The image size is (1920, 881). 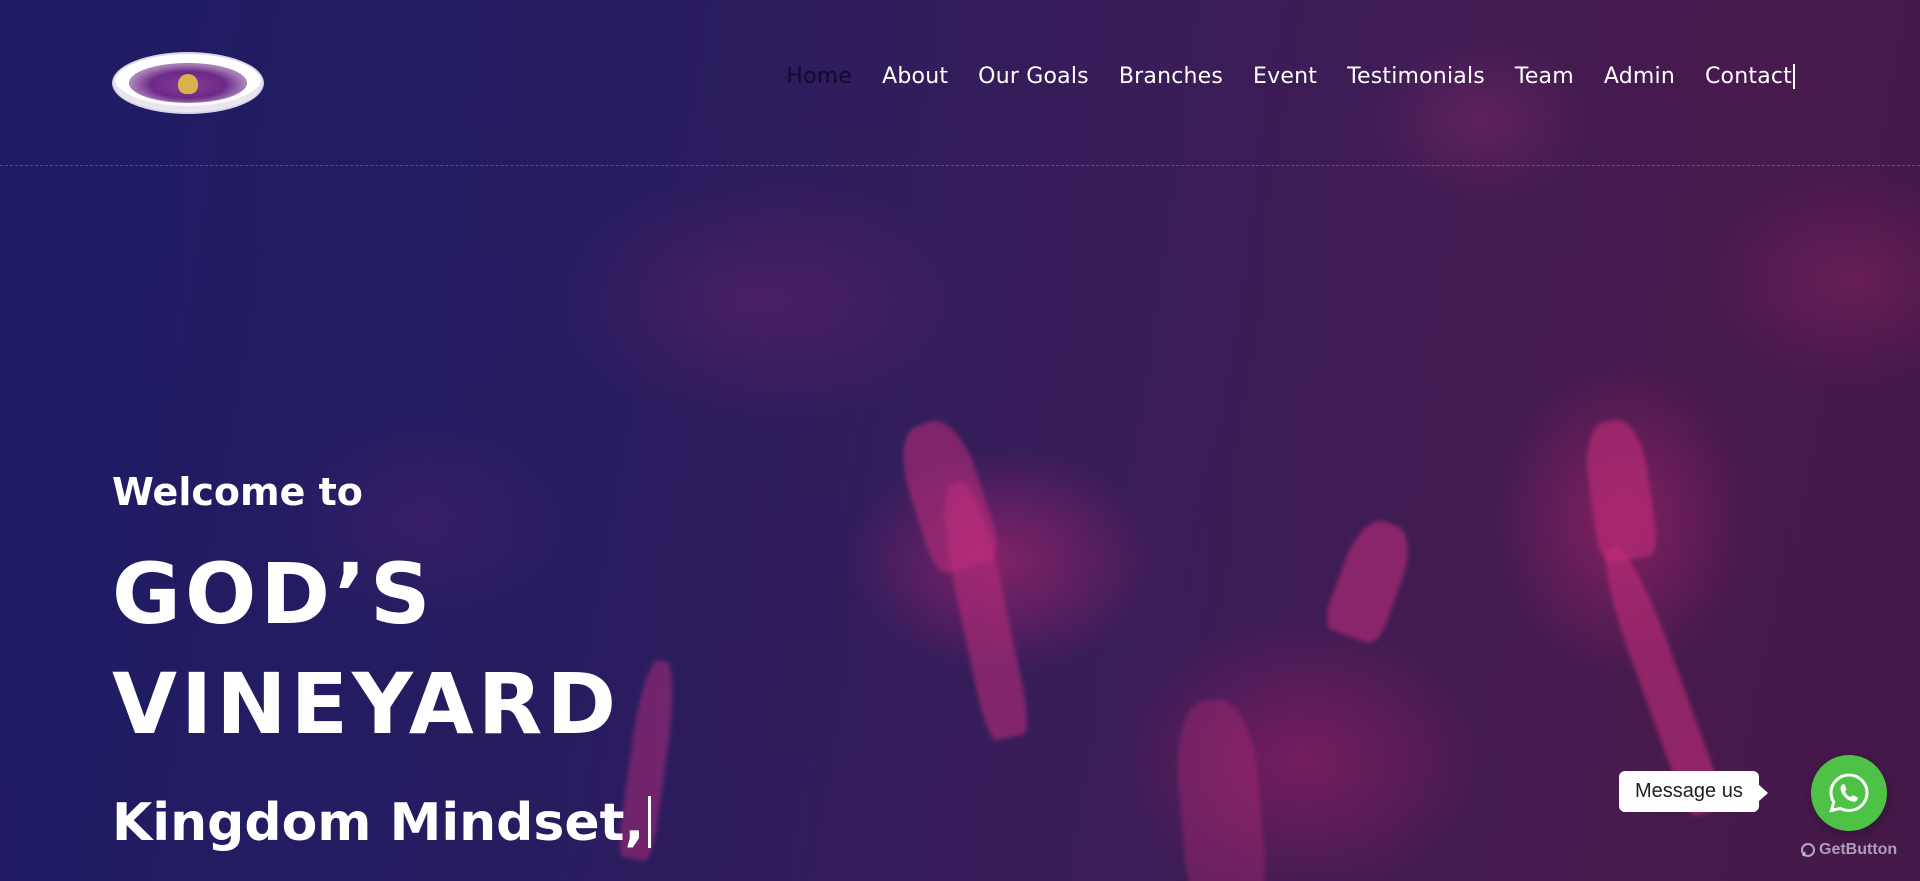 What do you see at coordinates (1544, 76) in the screenshot?
I see `nav-team: Team` at bounding box center [1544, 76].